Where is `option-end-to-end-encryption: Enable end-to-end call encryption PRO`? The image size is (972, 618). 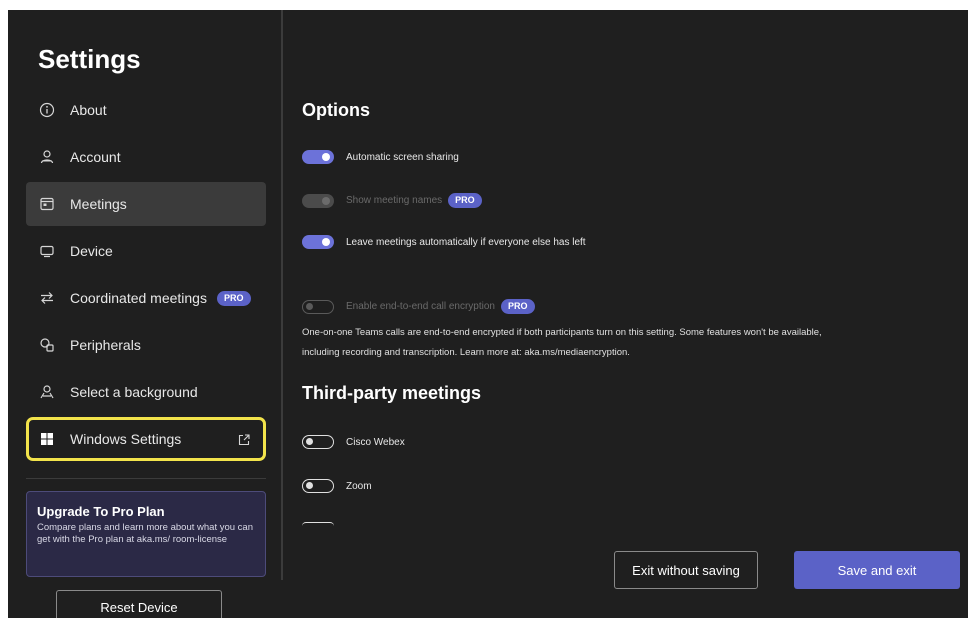
option-end-to-end-encryption: Enable end-to-end call encryption PRO is located at coordinates (418, 306).